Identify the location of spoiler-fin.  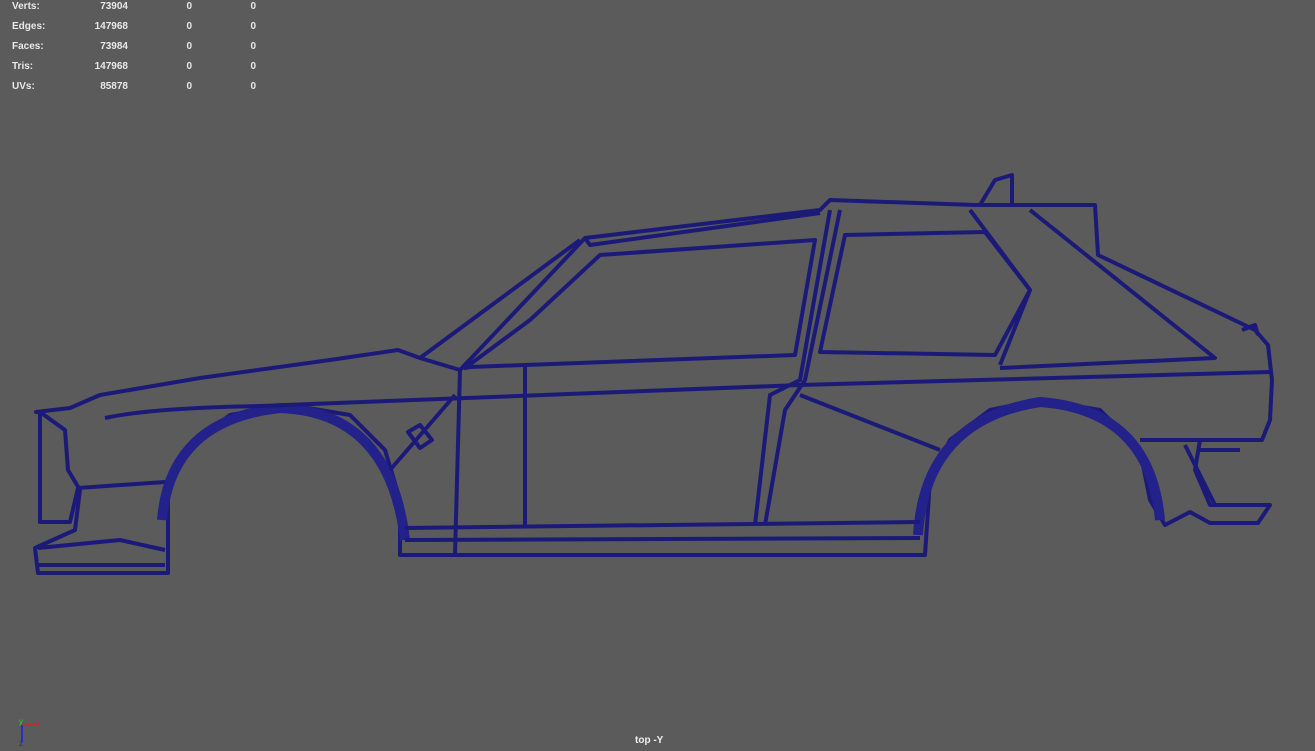
(996, 190).